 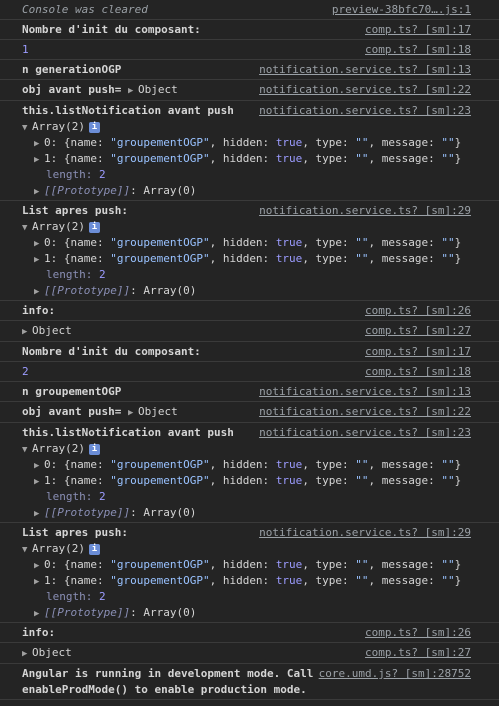 What do you see at coordinates (399, 10) in the screenshot?
I see `source-link: preview-38bfc70….js:1` at bounding box center [399, 10].